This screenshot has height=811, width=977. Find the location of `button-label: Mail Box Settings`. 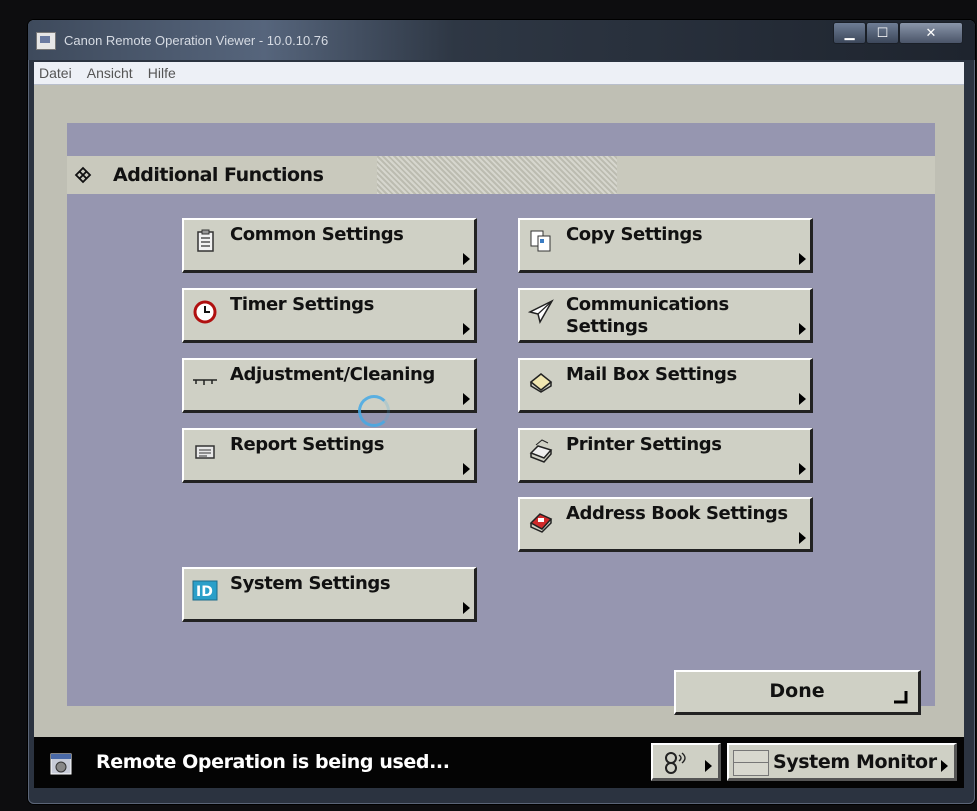

button-label: Mail Box Settings is located at coordinates (651, 374).